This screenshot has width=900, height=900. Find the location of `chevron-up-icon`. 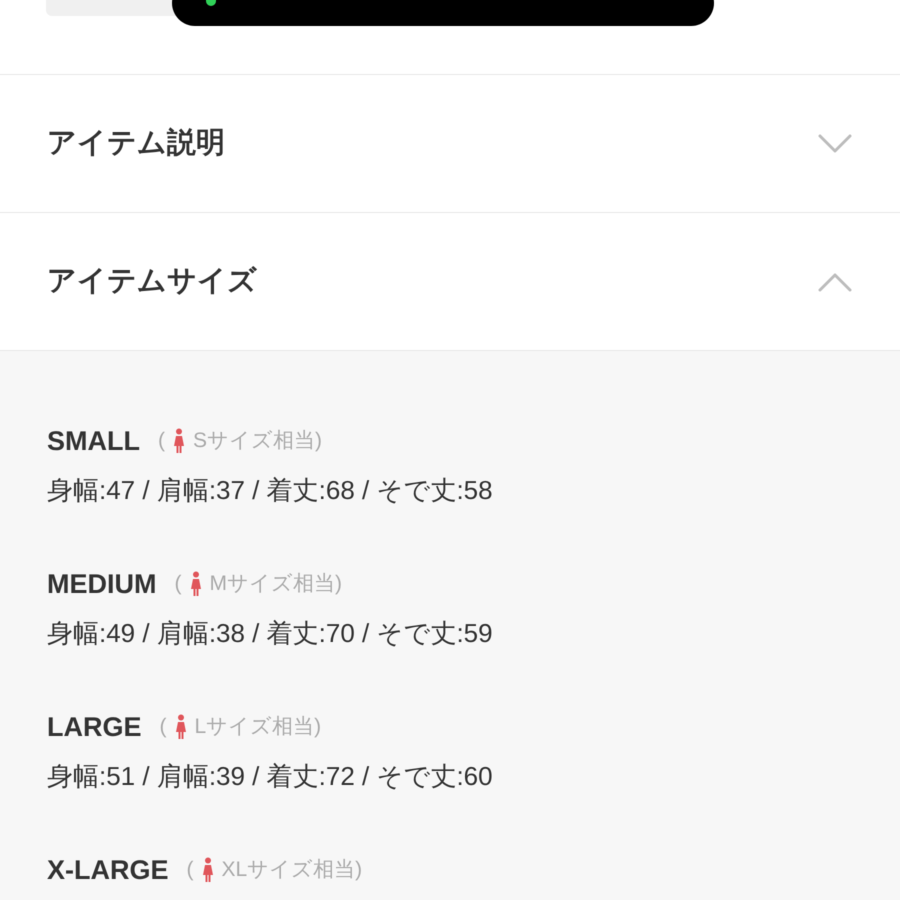

chevron-up-icon is located at coordinates (835, 282).